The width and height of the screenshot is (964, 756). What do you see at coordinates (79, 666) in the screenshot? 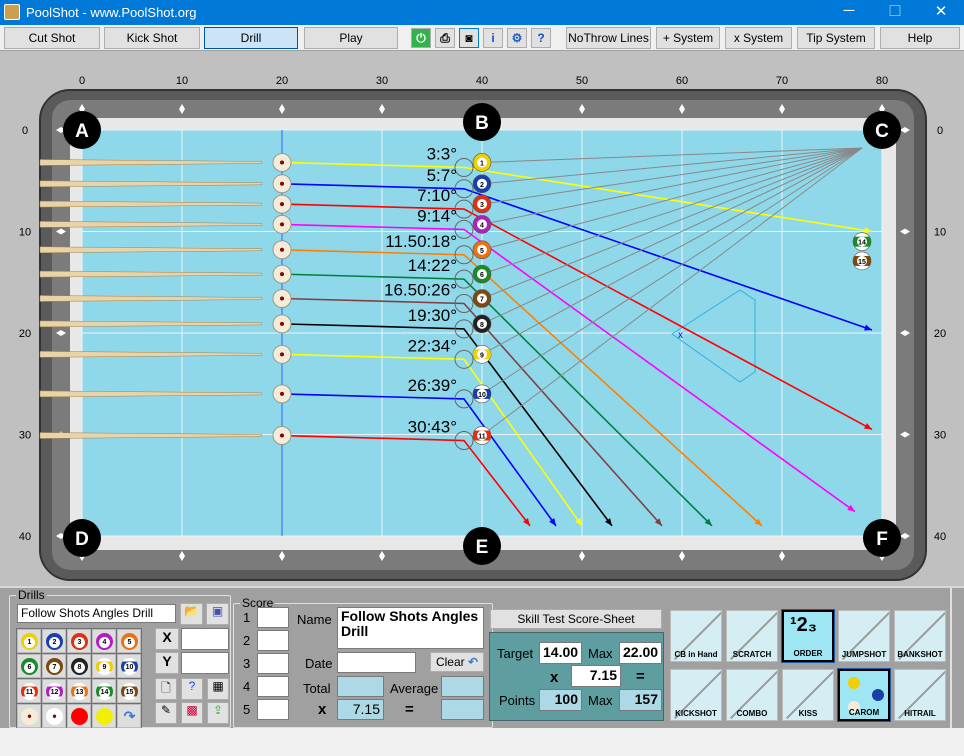
I see `ball-button-8: 8` at bounding box center [79, 666].